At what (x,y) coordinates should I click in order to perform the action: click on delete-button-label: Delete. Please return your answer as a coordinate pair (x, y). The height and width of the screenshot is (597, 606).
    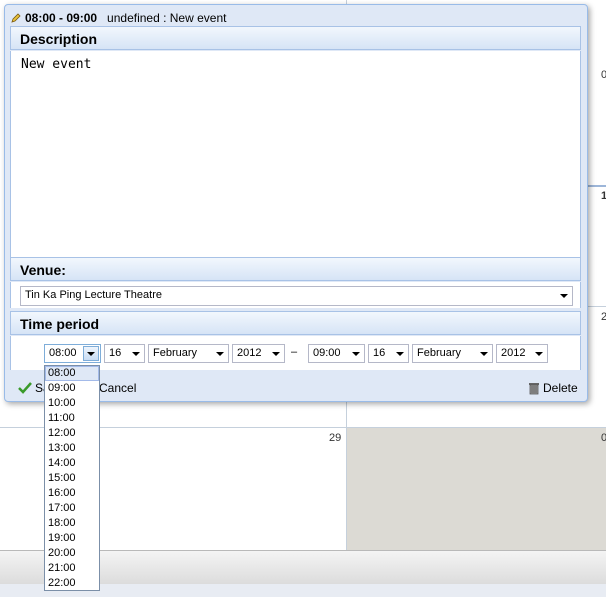
    Looking at the image, I should click on (560, 388).